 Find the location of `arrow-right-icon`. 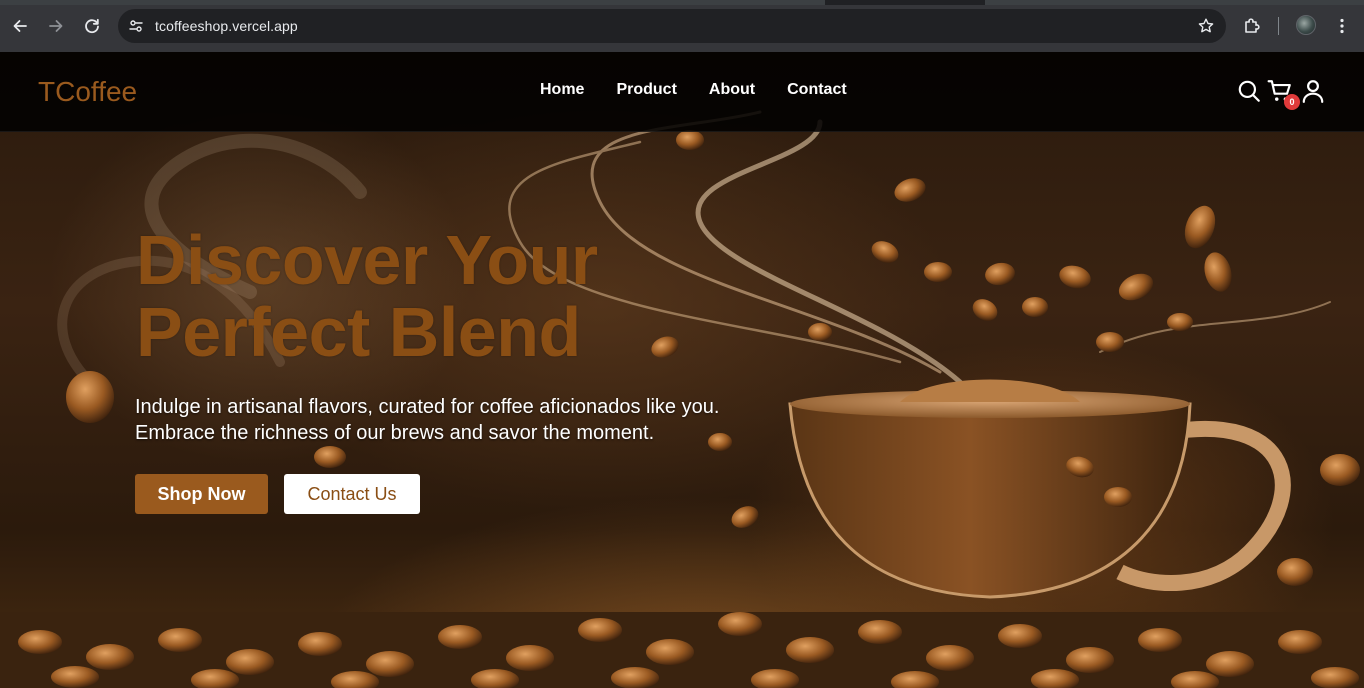

arrow-right-icon is located at coordinates (56, 26).